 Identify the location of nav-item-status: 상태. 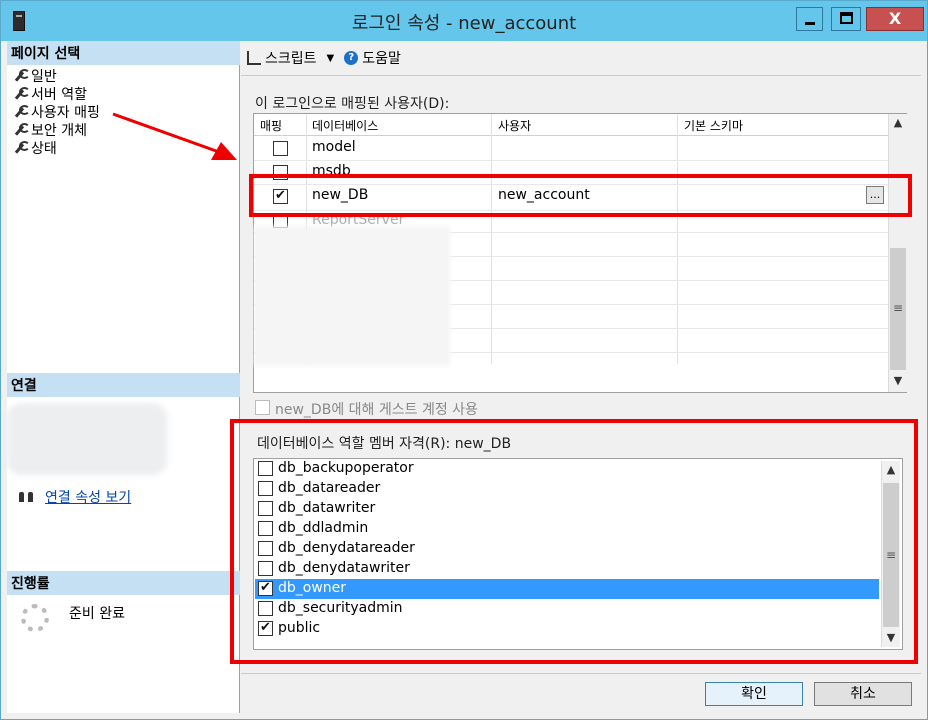
(35, 148).